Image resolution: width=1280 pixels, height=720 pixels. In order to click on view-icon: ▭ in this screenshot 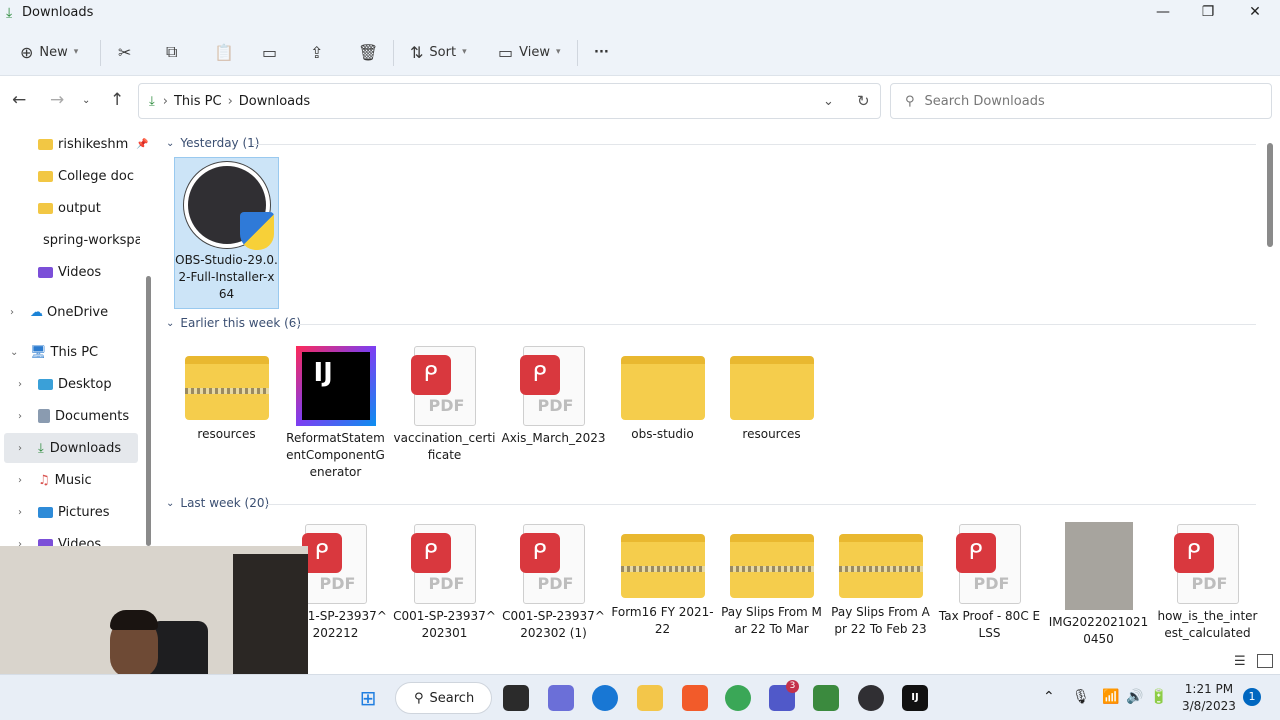, I will do `click(506, 52)`.